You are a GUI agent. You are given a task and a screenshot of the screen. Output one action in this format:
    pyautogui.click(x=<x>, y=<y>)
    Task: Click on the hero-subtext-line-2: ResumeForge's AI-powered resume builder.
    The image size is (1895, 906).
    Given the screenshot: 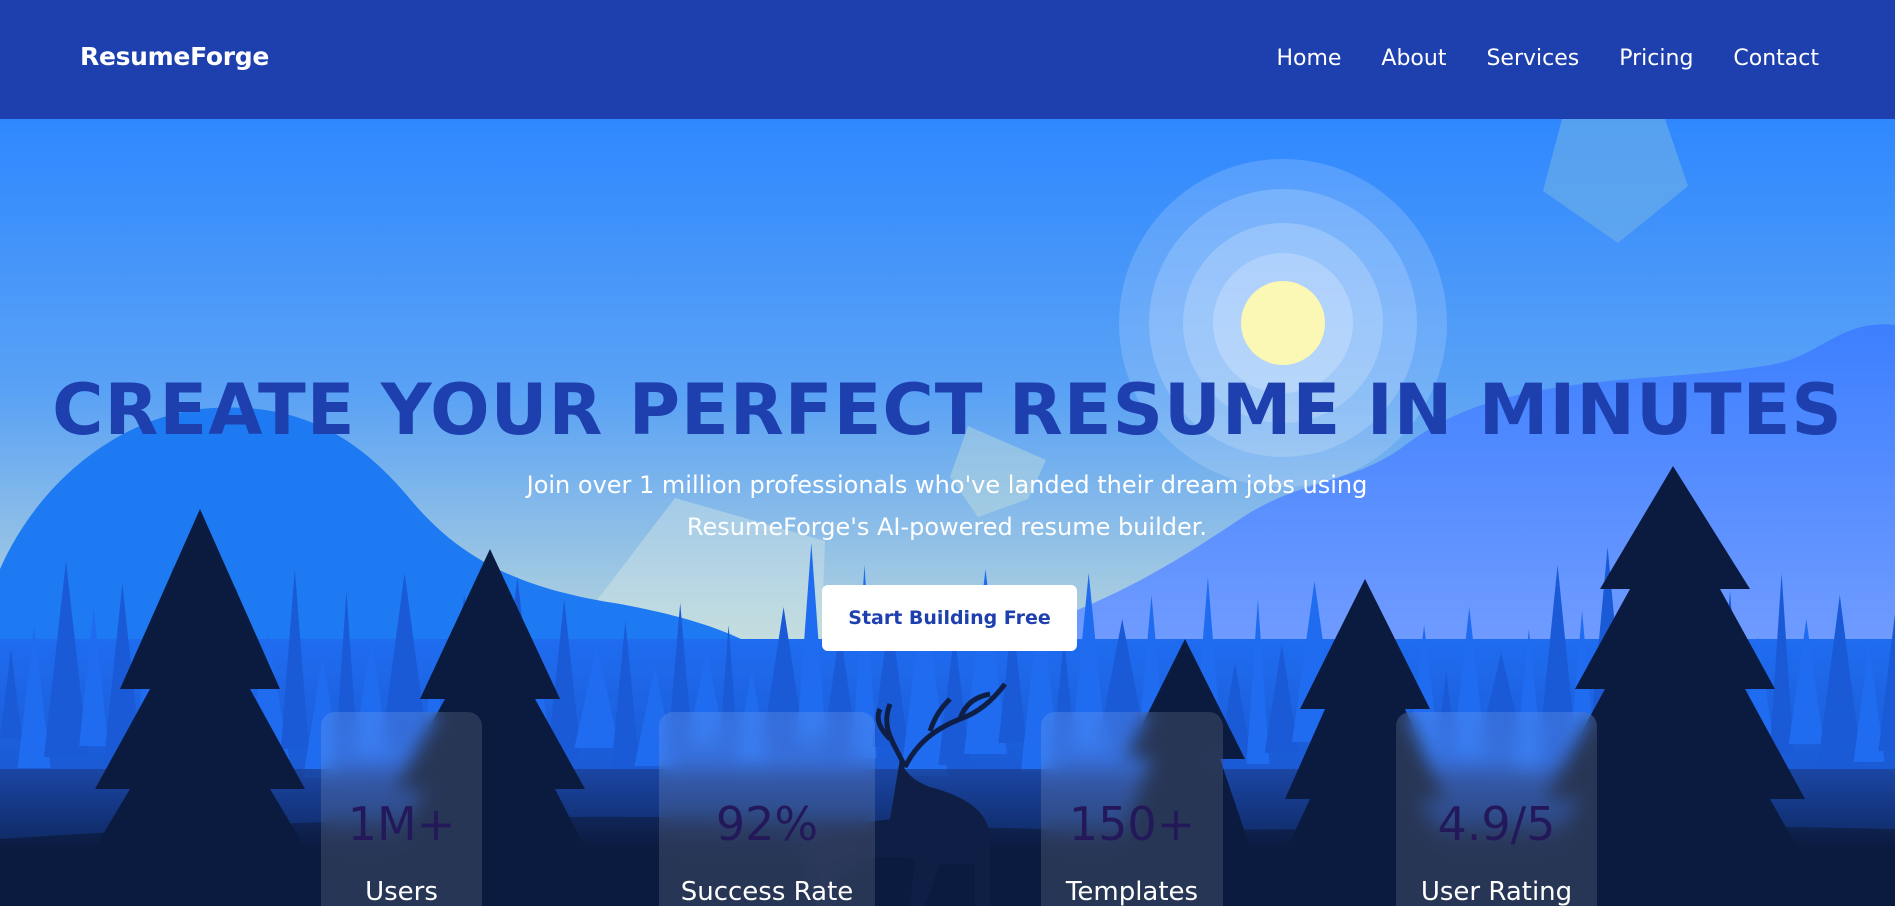 What is the action you would take?
    pyautogui.click(x=947, y=527)
    